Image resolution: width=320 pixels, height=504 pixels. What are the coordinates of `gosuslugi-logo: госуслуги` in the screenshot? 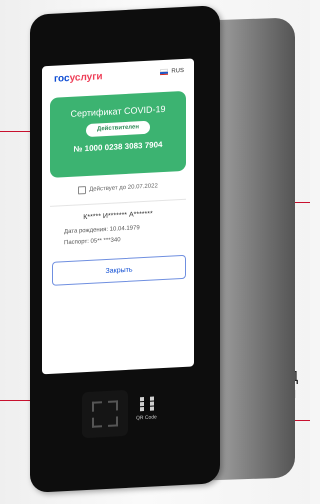 It's located at (78, 78).